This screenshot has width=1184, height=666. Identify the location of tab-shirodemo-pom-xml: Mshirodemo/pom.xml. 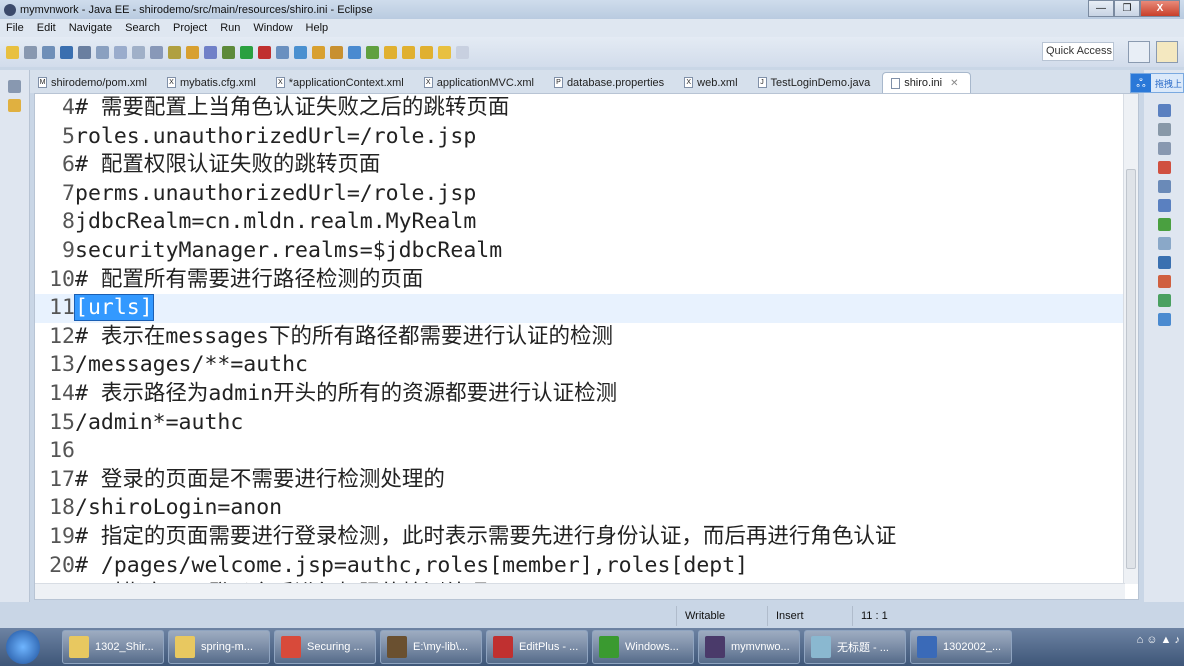
(94, 82).